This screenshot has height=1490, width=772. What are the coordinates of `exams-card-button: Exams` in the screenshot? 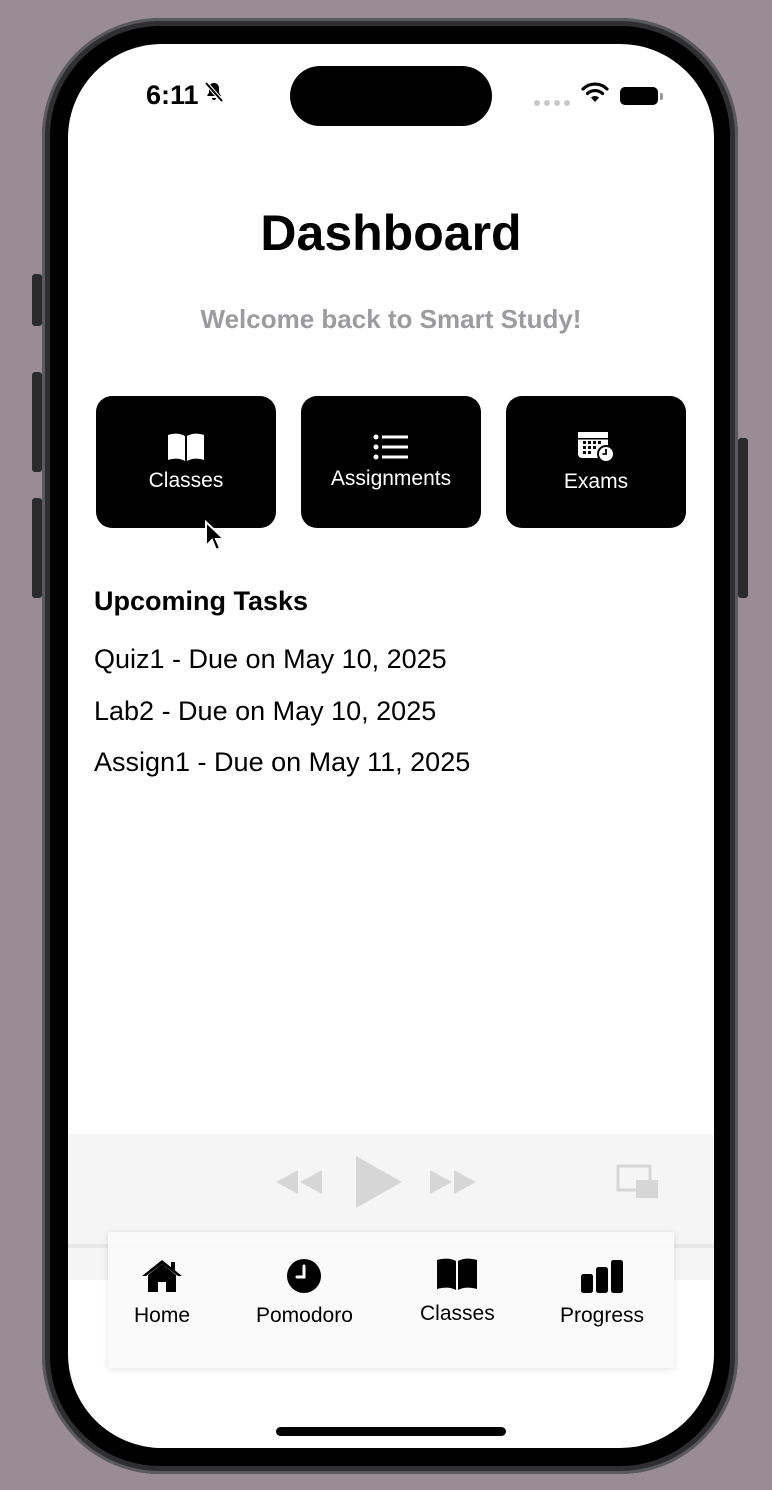 It's located at (596, 462).